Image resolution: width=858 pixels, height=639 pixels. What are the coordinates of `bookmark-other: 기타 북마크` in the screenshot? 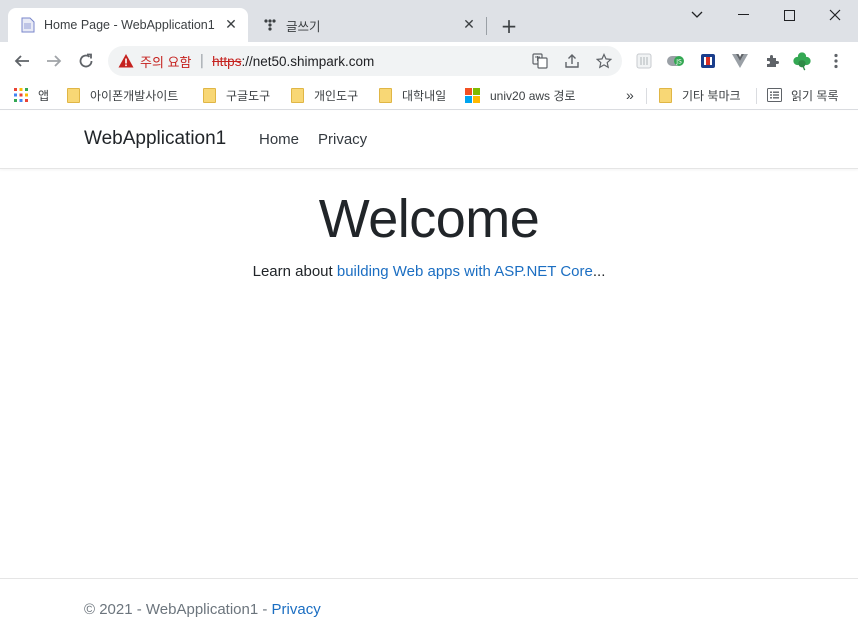 It's located at (700, 95).